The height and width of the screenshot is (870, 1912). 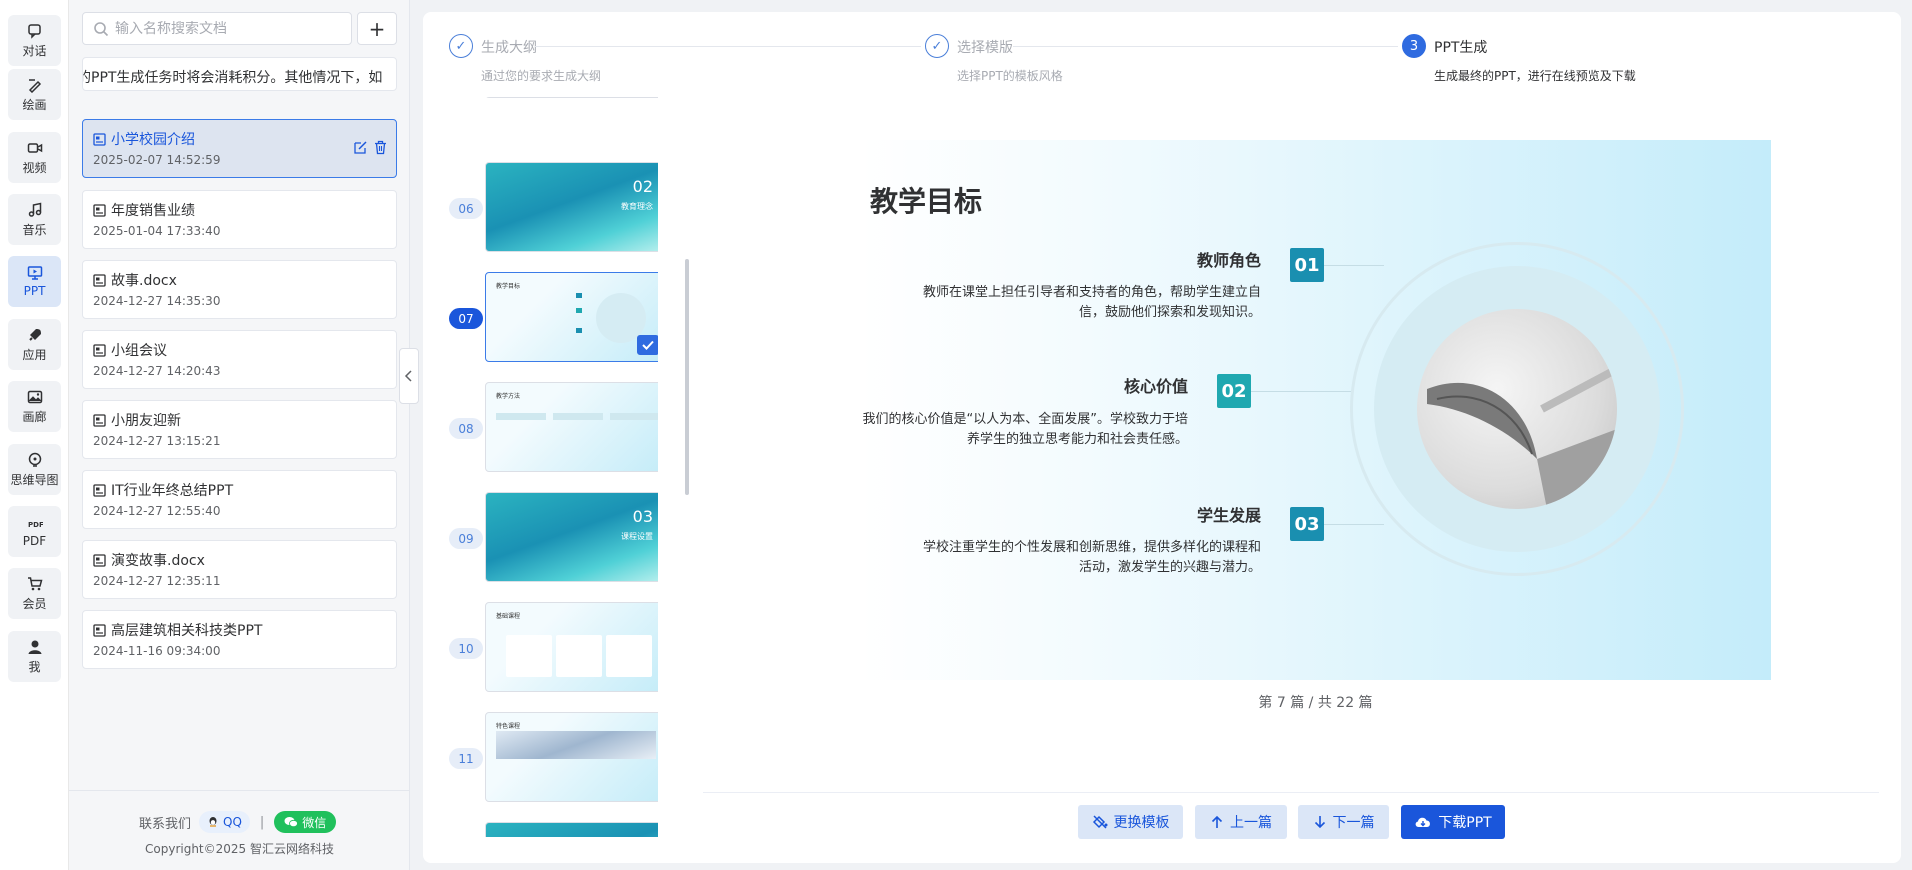 I want to click on document-date: 2025-02-07 14:52:59, so click(x=157, y=160).